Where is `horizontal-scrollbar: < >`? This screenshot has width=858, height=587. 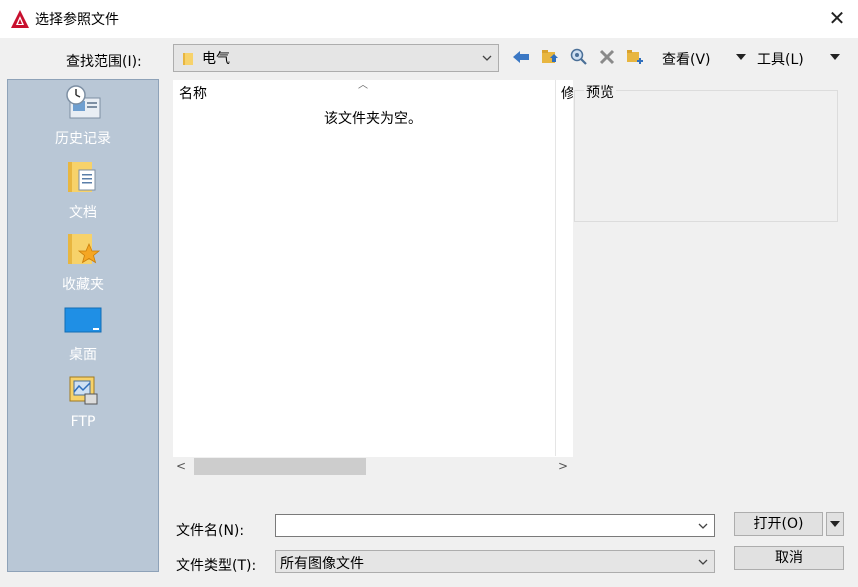
horizontal-scrollbar: < > is located at coordinates (373, 466).